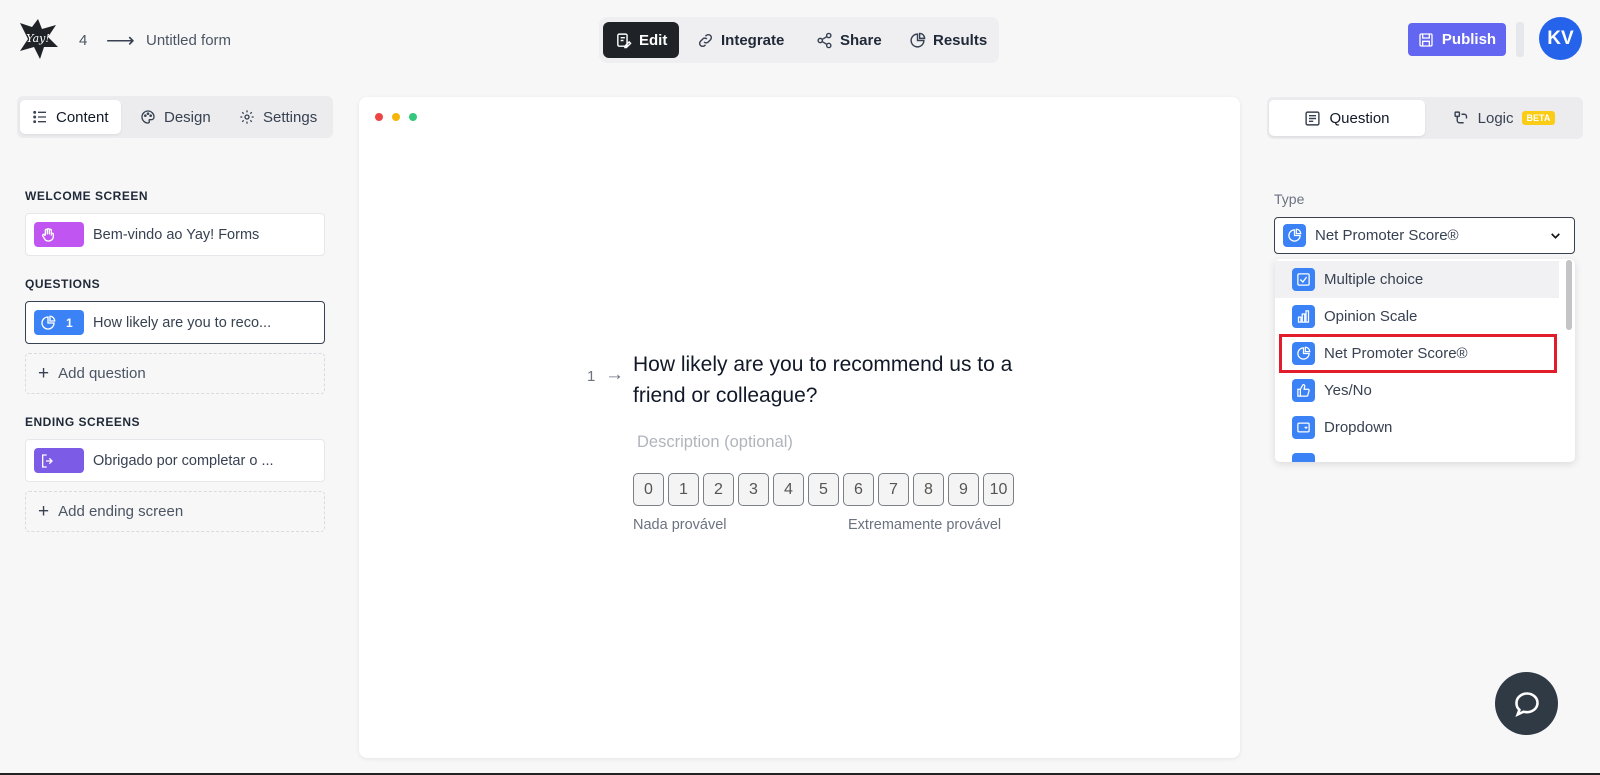 The image size is (1600, 775). I want to click on bars-icon, so click(1303, 316).